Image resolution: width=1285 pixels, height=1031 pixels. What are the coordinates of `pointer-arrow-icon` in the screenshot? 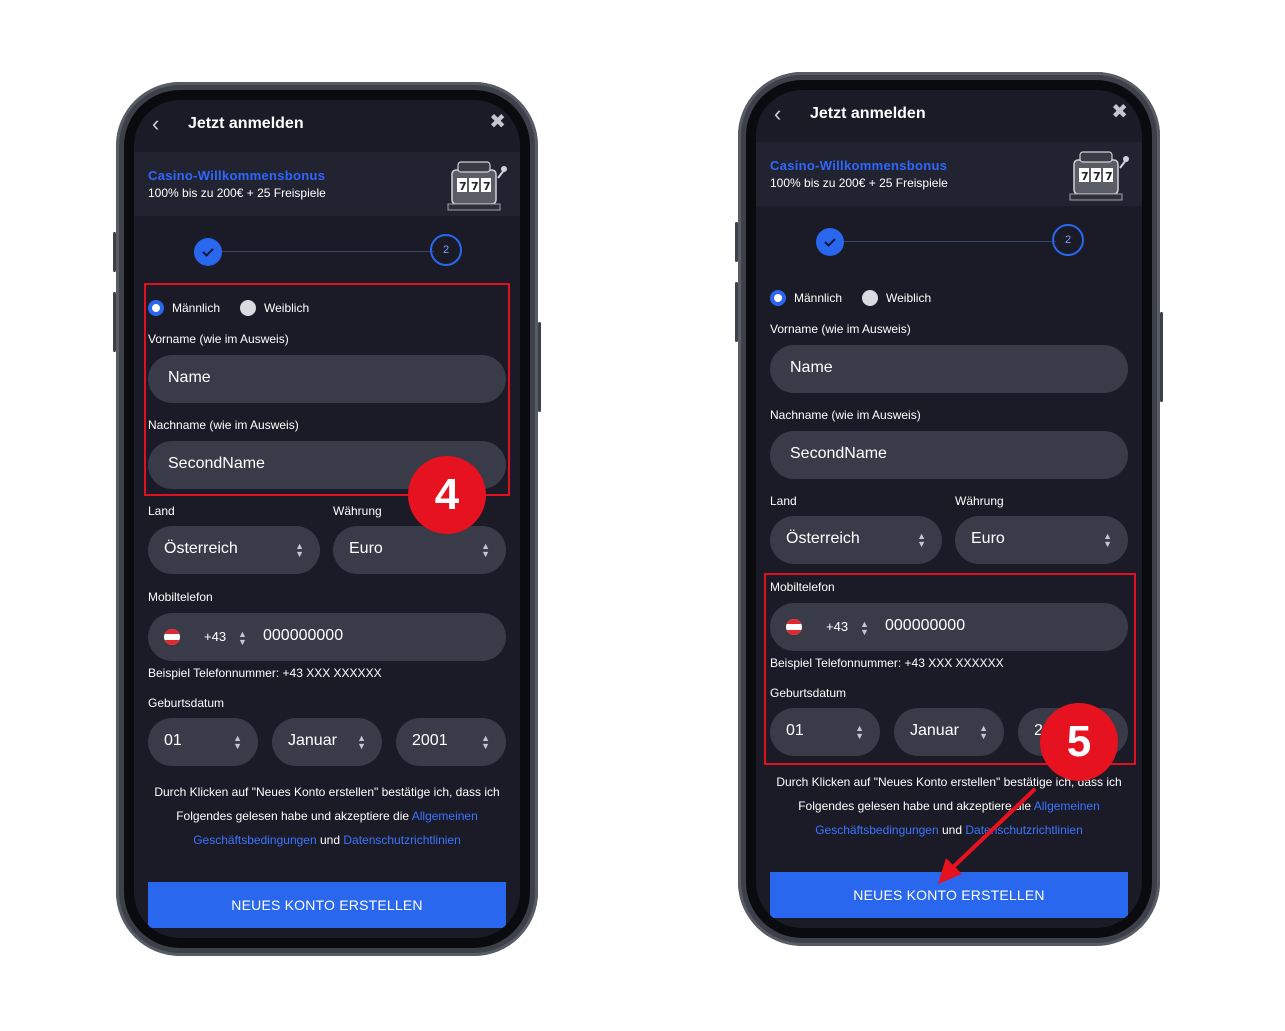 It's located at (987, 836).